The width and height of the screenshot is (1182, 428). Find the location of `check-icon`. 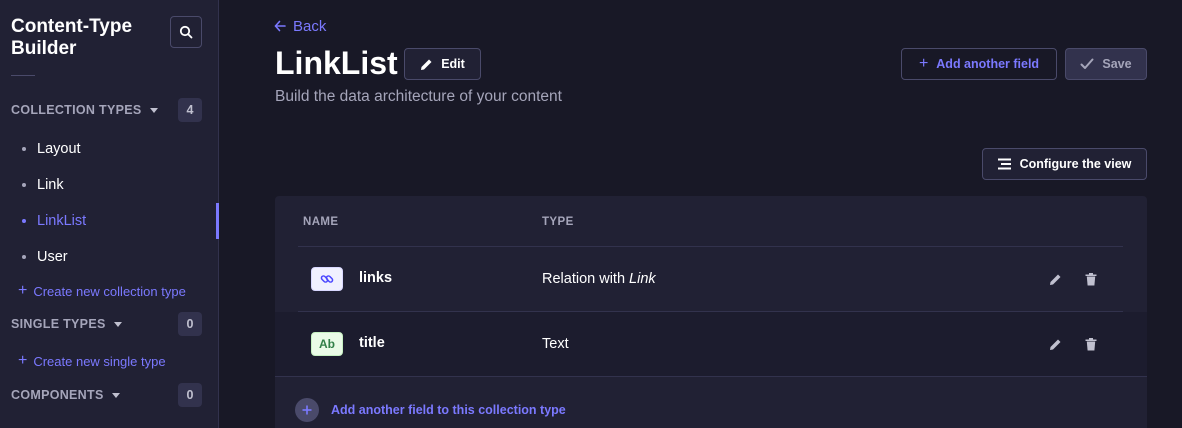

check-icon is located at coordinates (1087, 63).